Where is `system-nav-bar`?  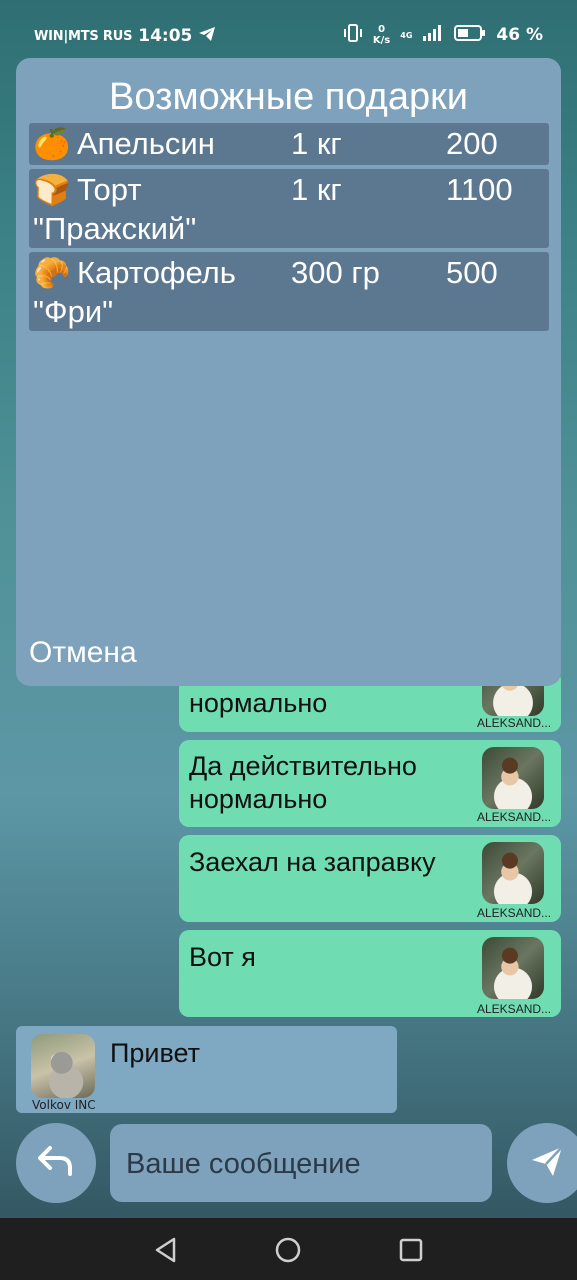
system-nav-bar is located at coordinates (288, 1249).